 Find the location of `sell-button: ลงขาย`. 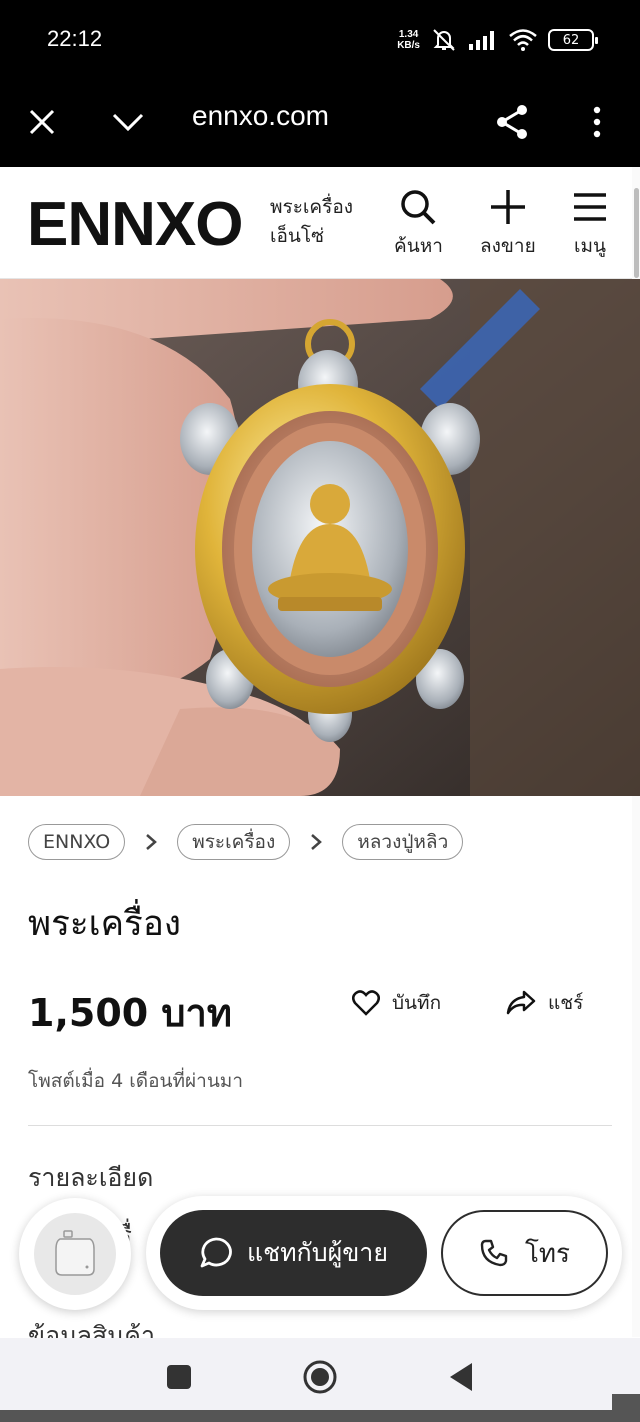

sell-button: ลงขาย is located at coordinates (508, 224).